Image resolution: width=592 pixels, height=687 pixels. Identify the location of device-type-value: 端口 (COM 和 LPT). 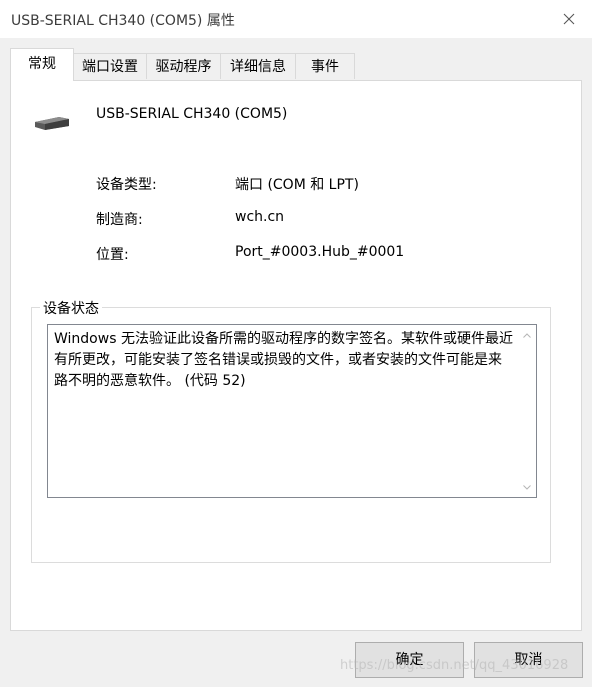
(297, 185).